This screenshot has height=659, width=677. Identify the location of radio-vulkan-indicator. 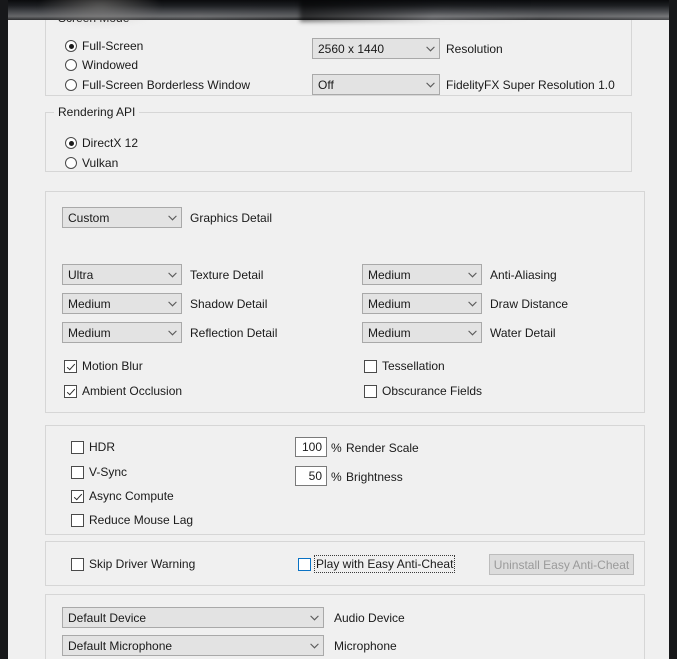
(71, 163).